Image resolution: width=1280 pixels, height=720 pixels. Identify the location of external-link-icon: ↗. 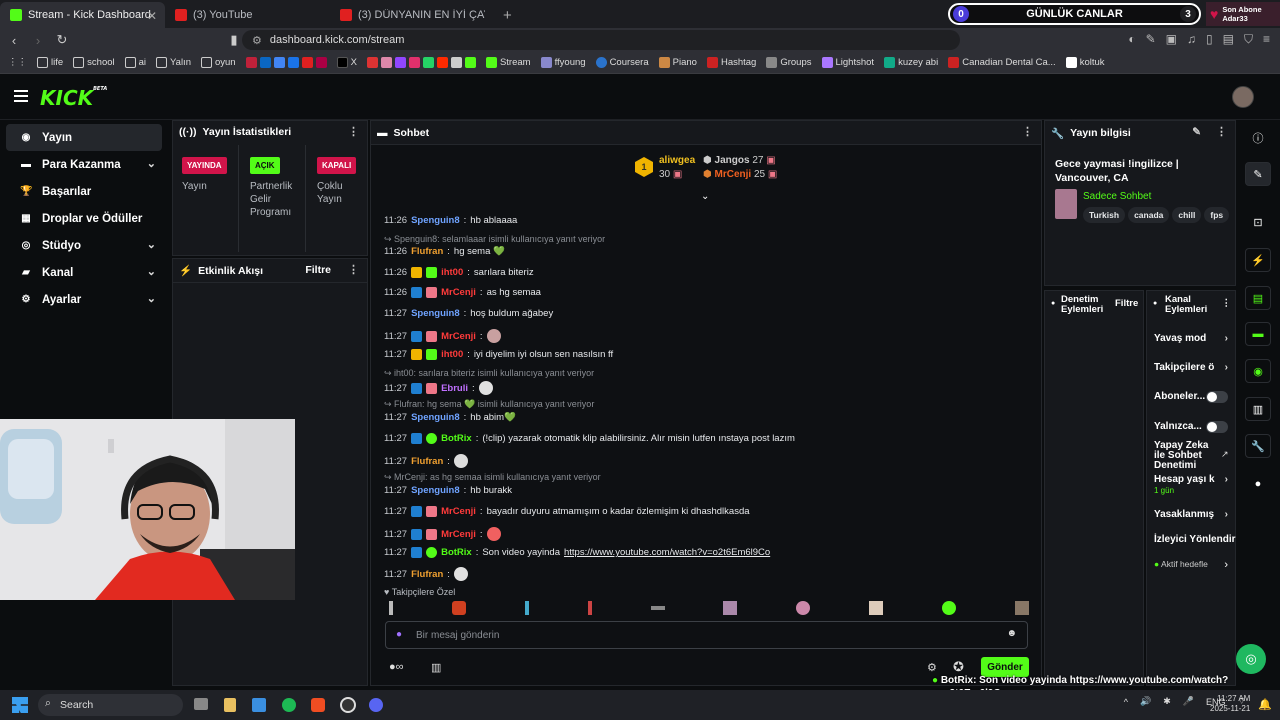
(1225, 454).